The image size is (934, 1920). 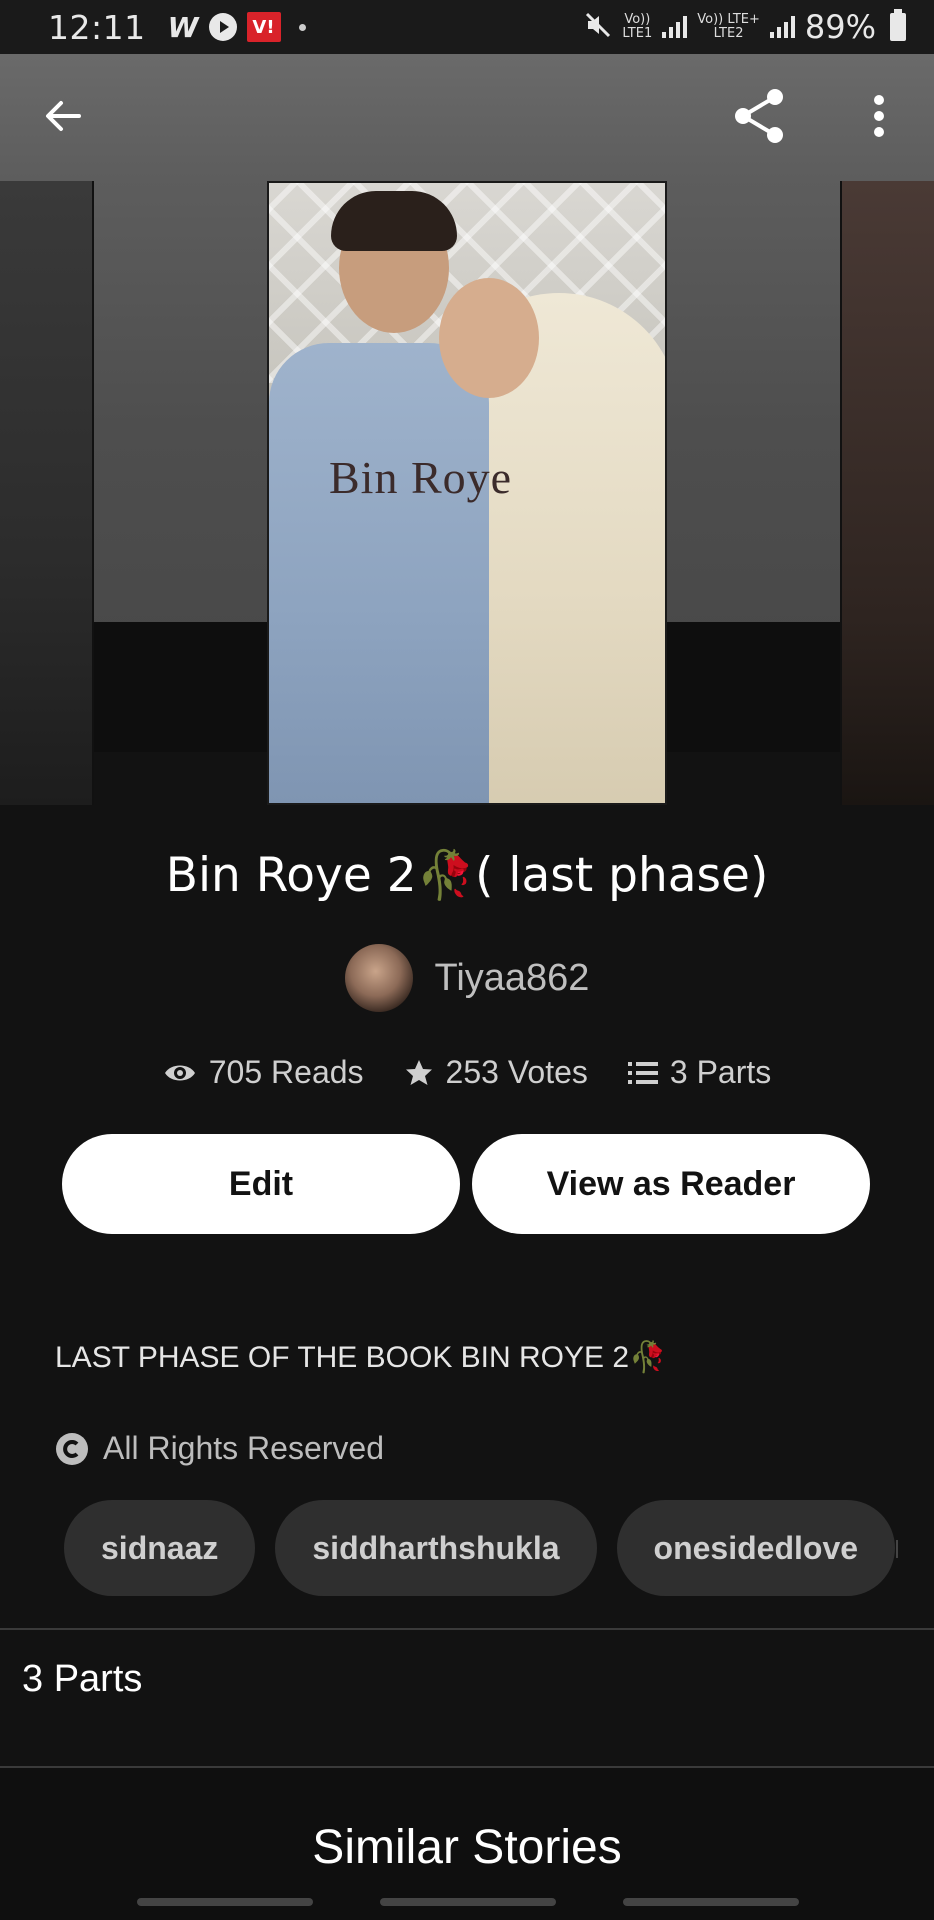 I want to click on tag-chip: onesidedlove, so click(x=756, y=1548).